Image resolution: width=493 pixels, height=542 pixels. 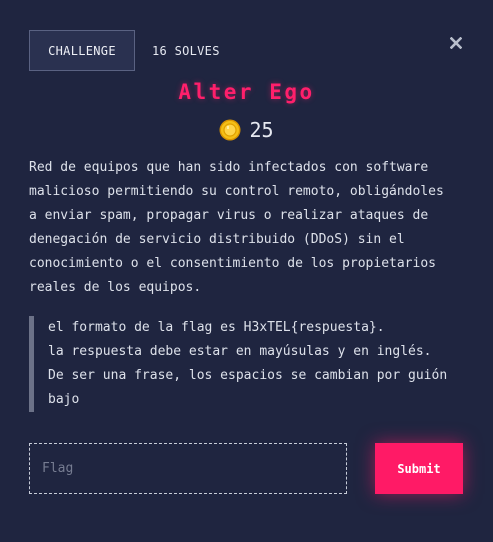 I want to click on flag-input, so click(x=188, y=468).